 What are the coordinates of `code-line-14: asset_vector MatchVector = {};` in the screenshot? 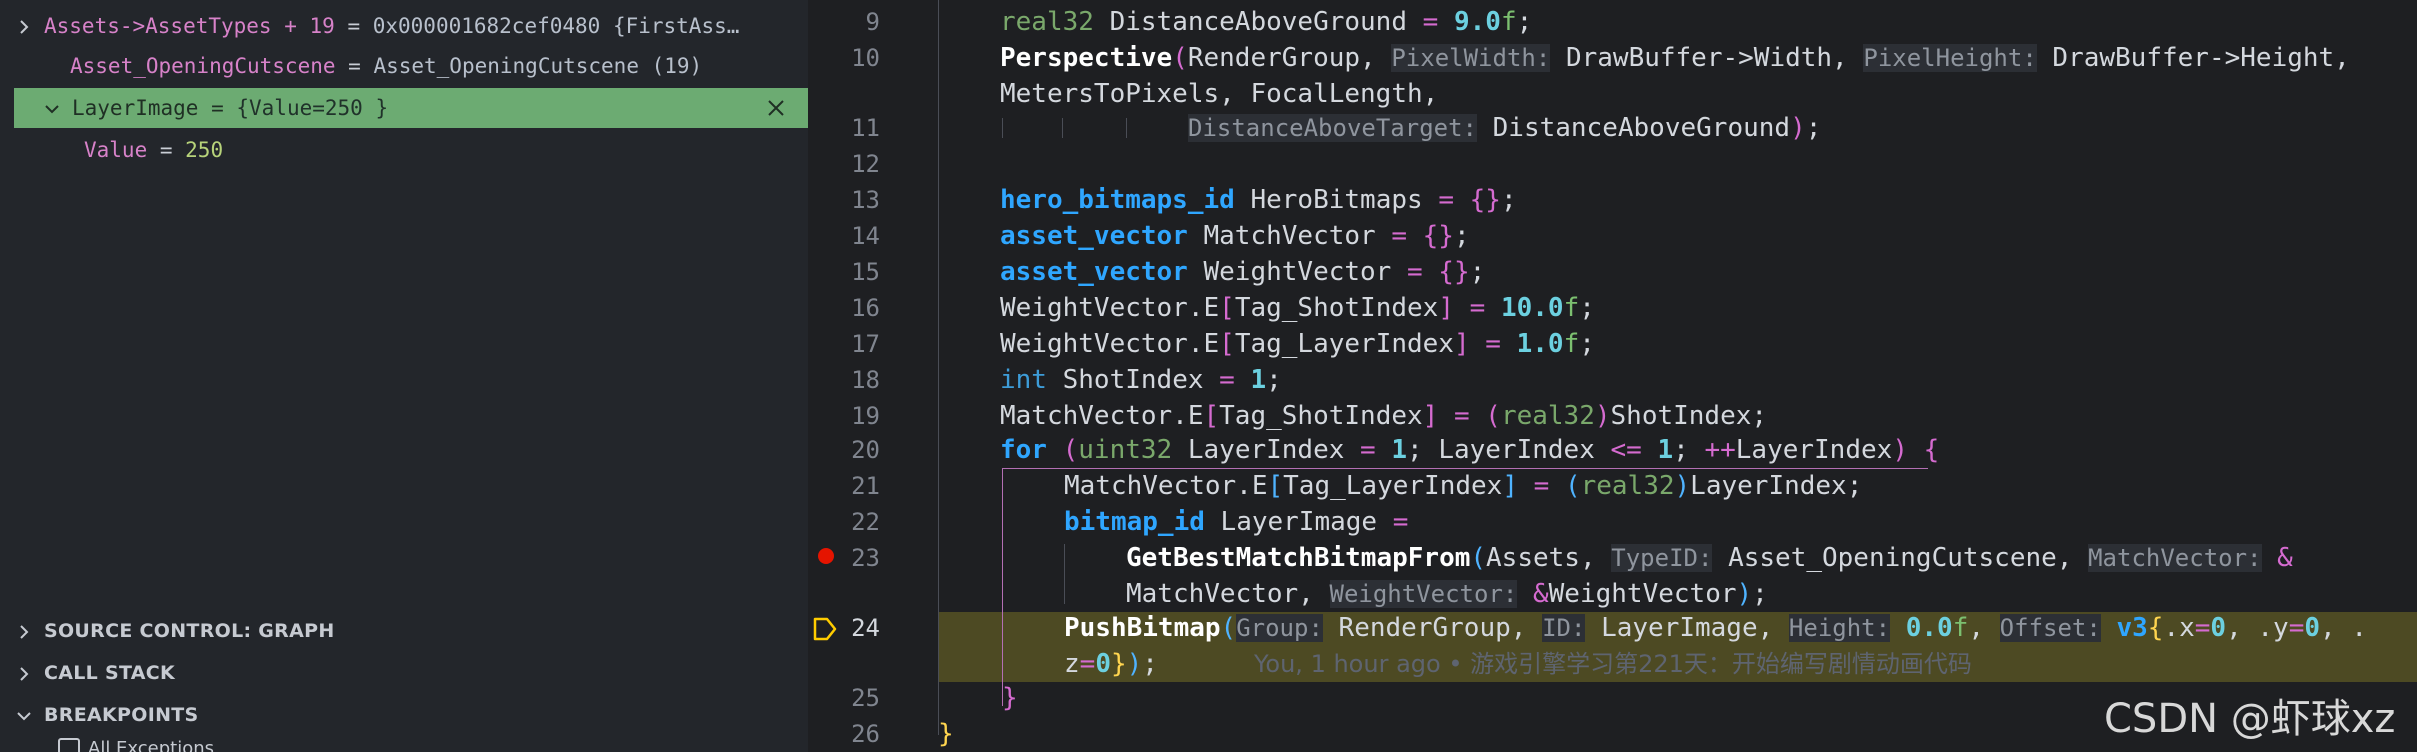 It's located at (1235, 236).